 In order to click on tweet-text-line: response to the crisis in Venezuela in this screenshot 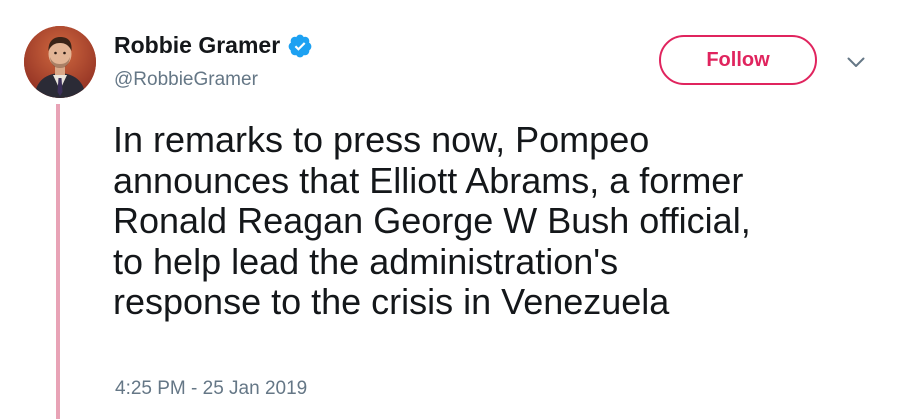, I will do `click(391, 301)`.